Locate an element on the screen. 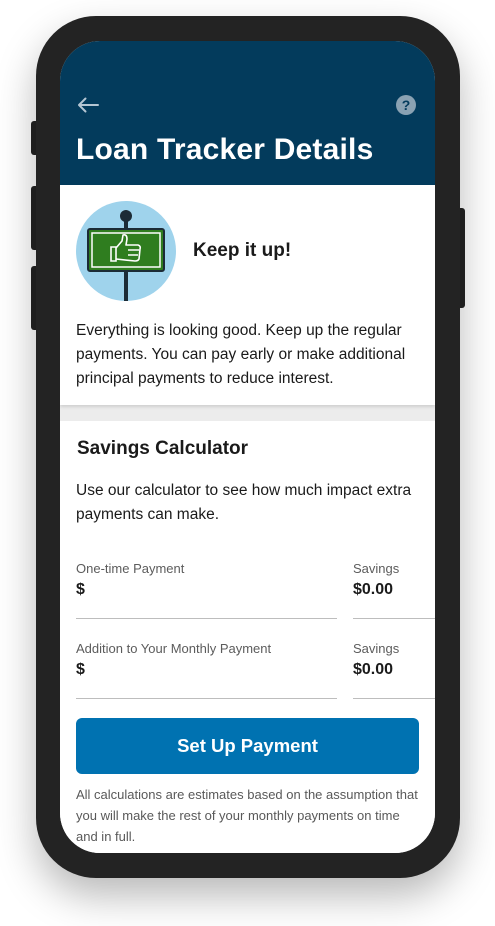 The height and width of the screenshot is (926, 495). status-heading: Keep it up! is located at coordinates (242, 250).